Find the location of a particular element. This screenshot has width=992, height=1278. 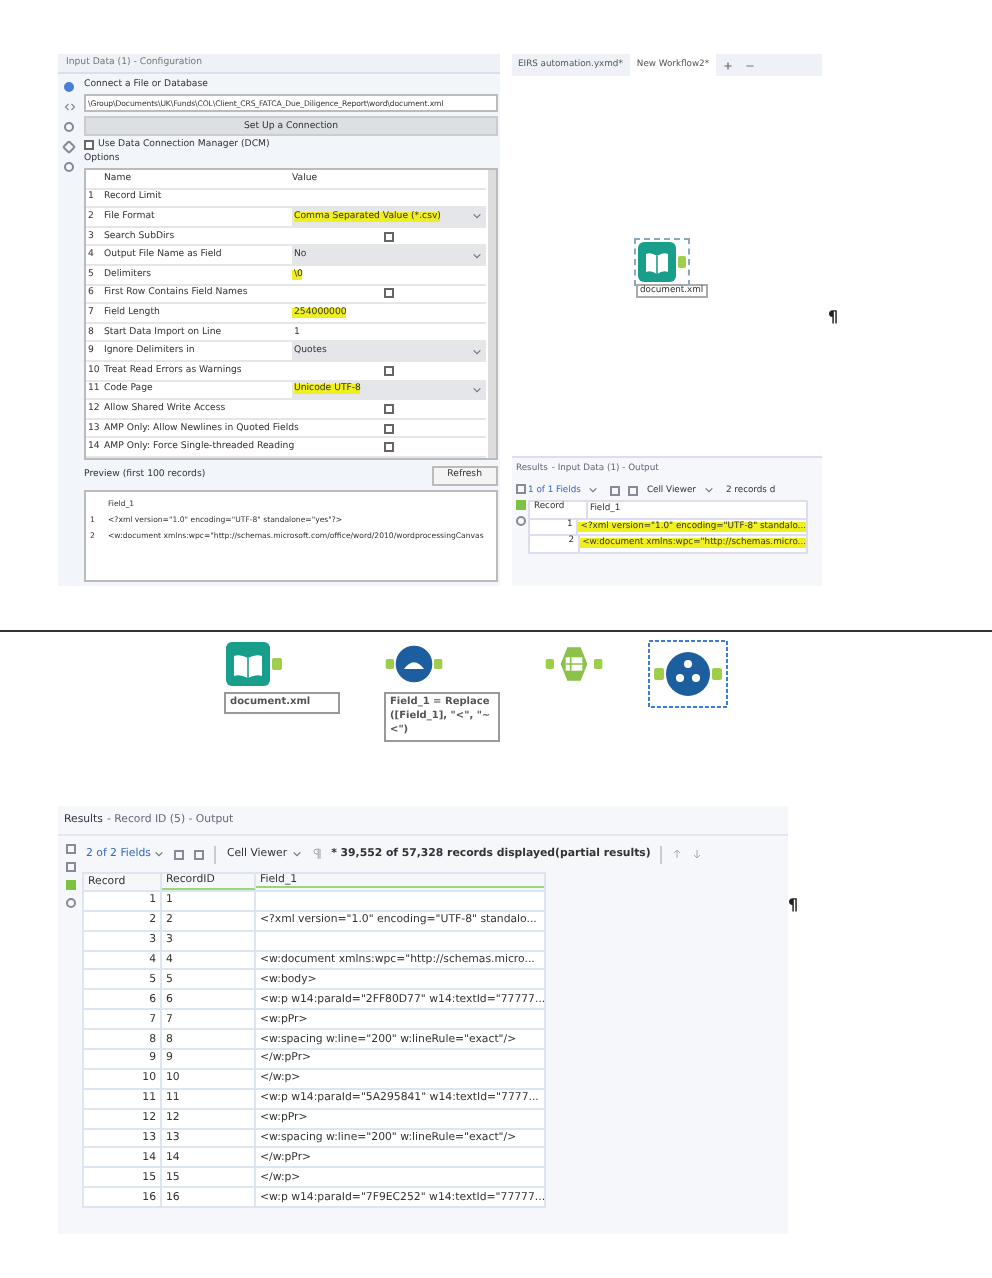

dcm-checkbox is located at coordinates (89, 145).